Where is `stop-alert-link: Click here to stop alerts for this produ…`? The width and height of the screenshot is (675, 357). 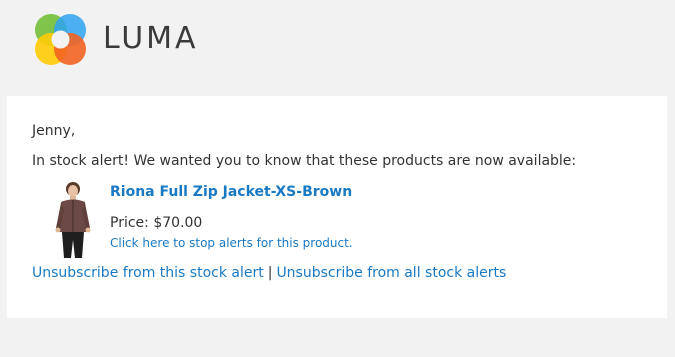
stop-alert-link: Click here to stop alerts for this produ… is located at coordinates (231, 243).